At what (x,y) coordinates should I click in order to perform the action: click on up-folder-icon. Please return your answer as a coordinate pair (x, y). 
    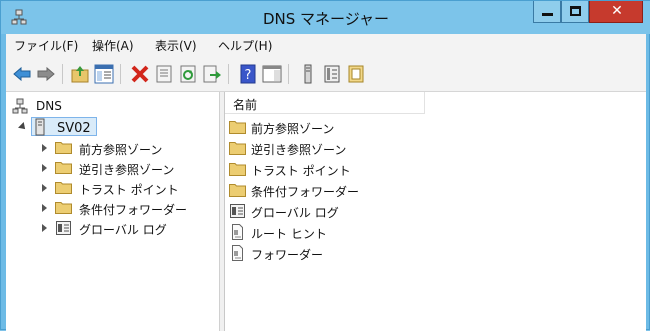
    Looking at the image, I should click on (80, 74).